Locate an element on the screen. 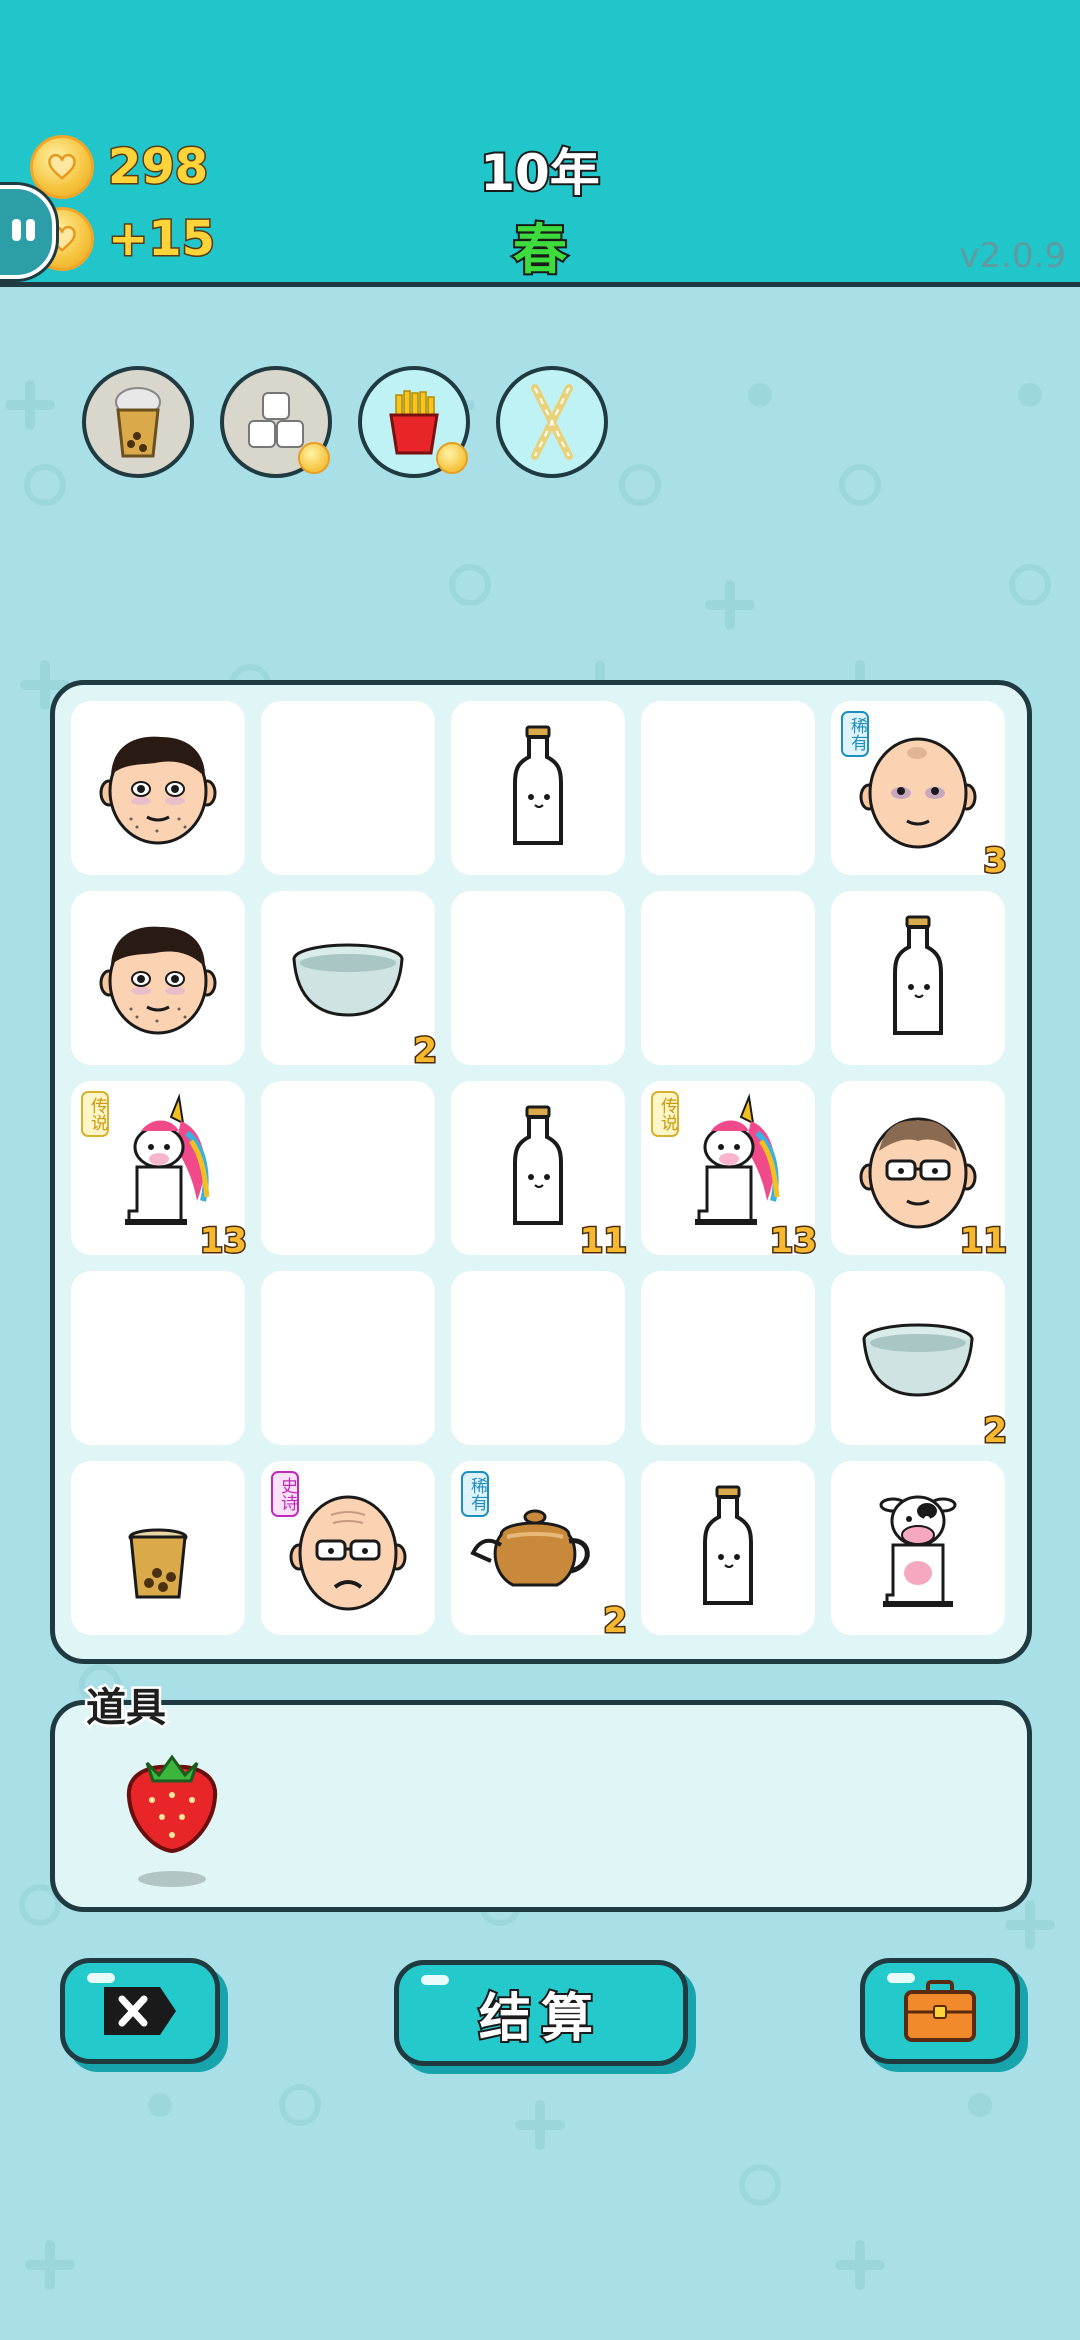 The image size is (1080, 2340). board-cell-bubble-tea-cup is located at coordinates (158, 1548).